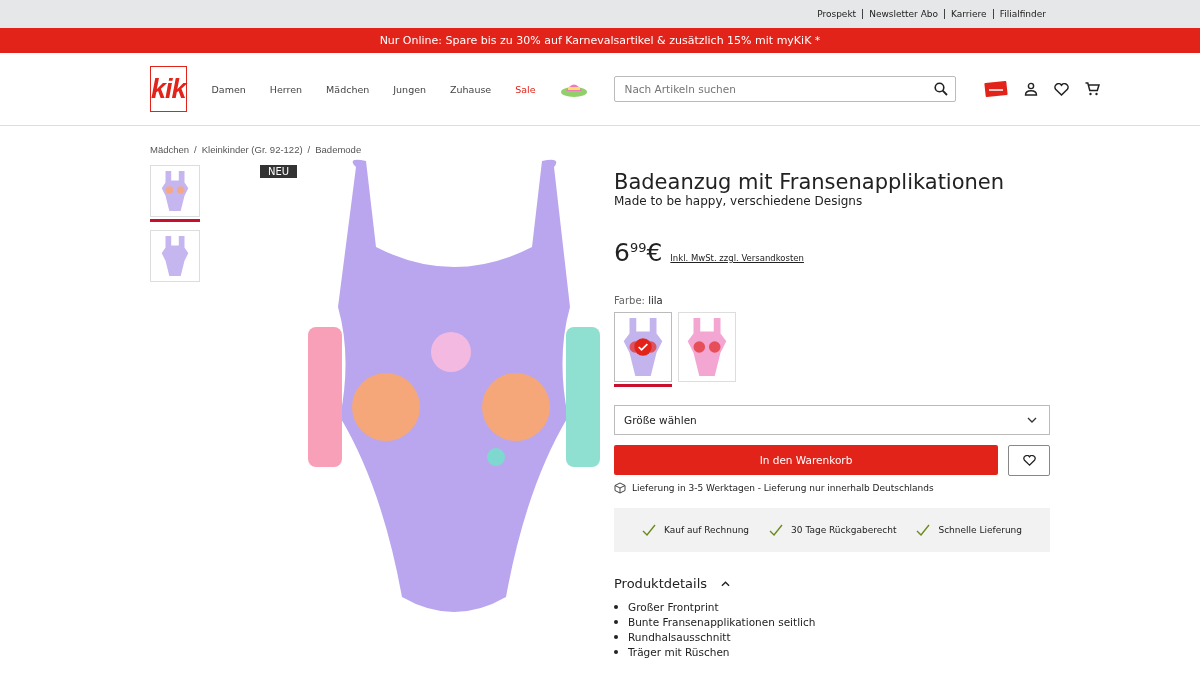  What do you see at coordinates (252, 149) in the screenshot?
I see `breadcrumb-link: Kleinkinder (Gr. 92-122)` at bounding box center [252, 149].